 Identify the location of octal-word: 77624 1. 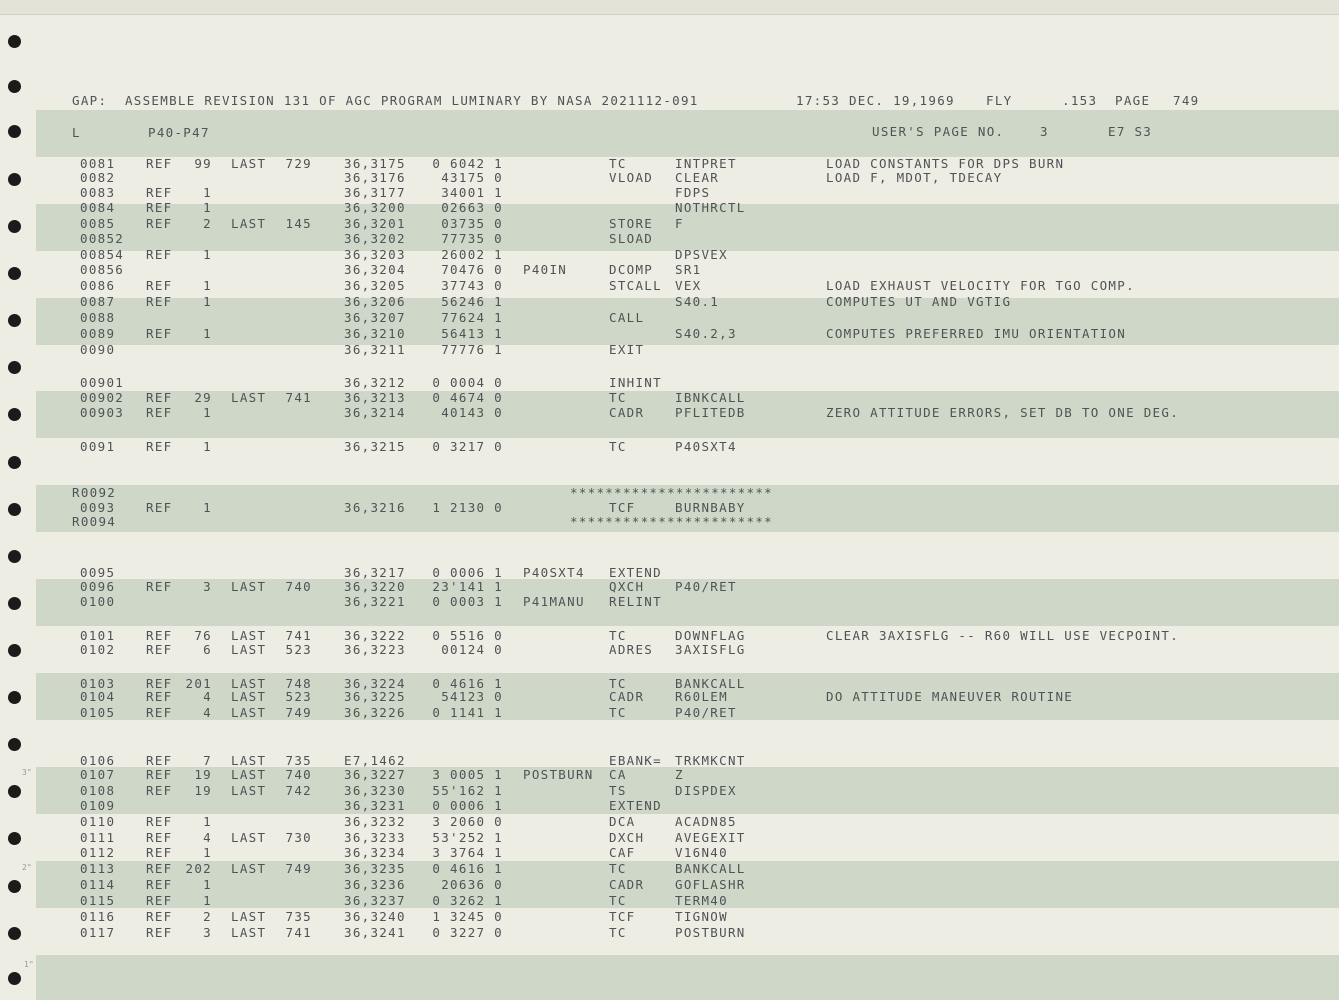
(472, 317).